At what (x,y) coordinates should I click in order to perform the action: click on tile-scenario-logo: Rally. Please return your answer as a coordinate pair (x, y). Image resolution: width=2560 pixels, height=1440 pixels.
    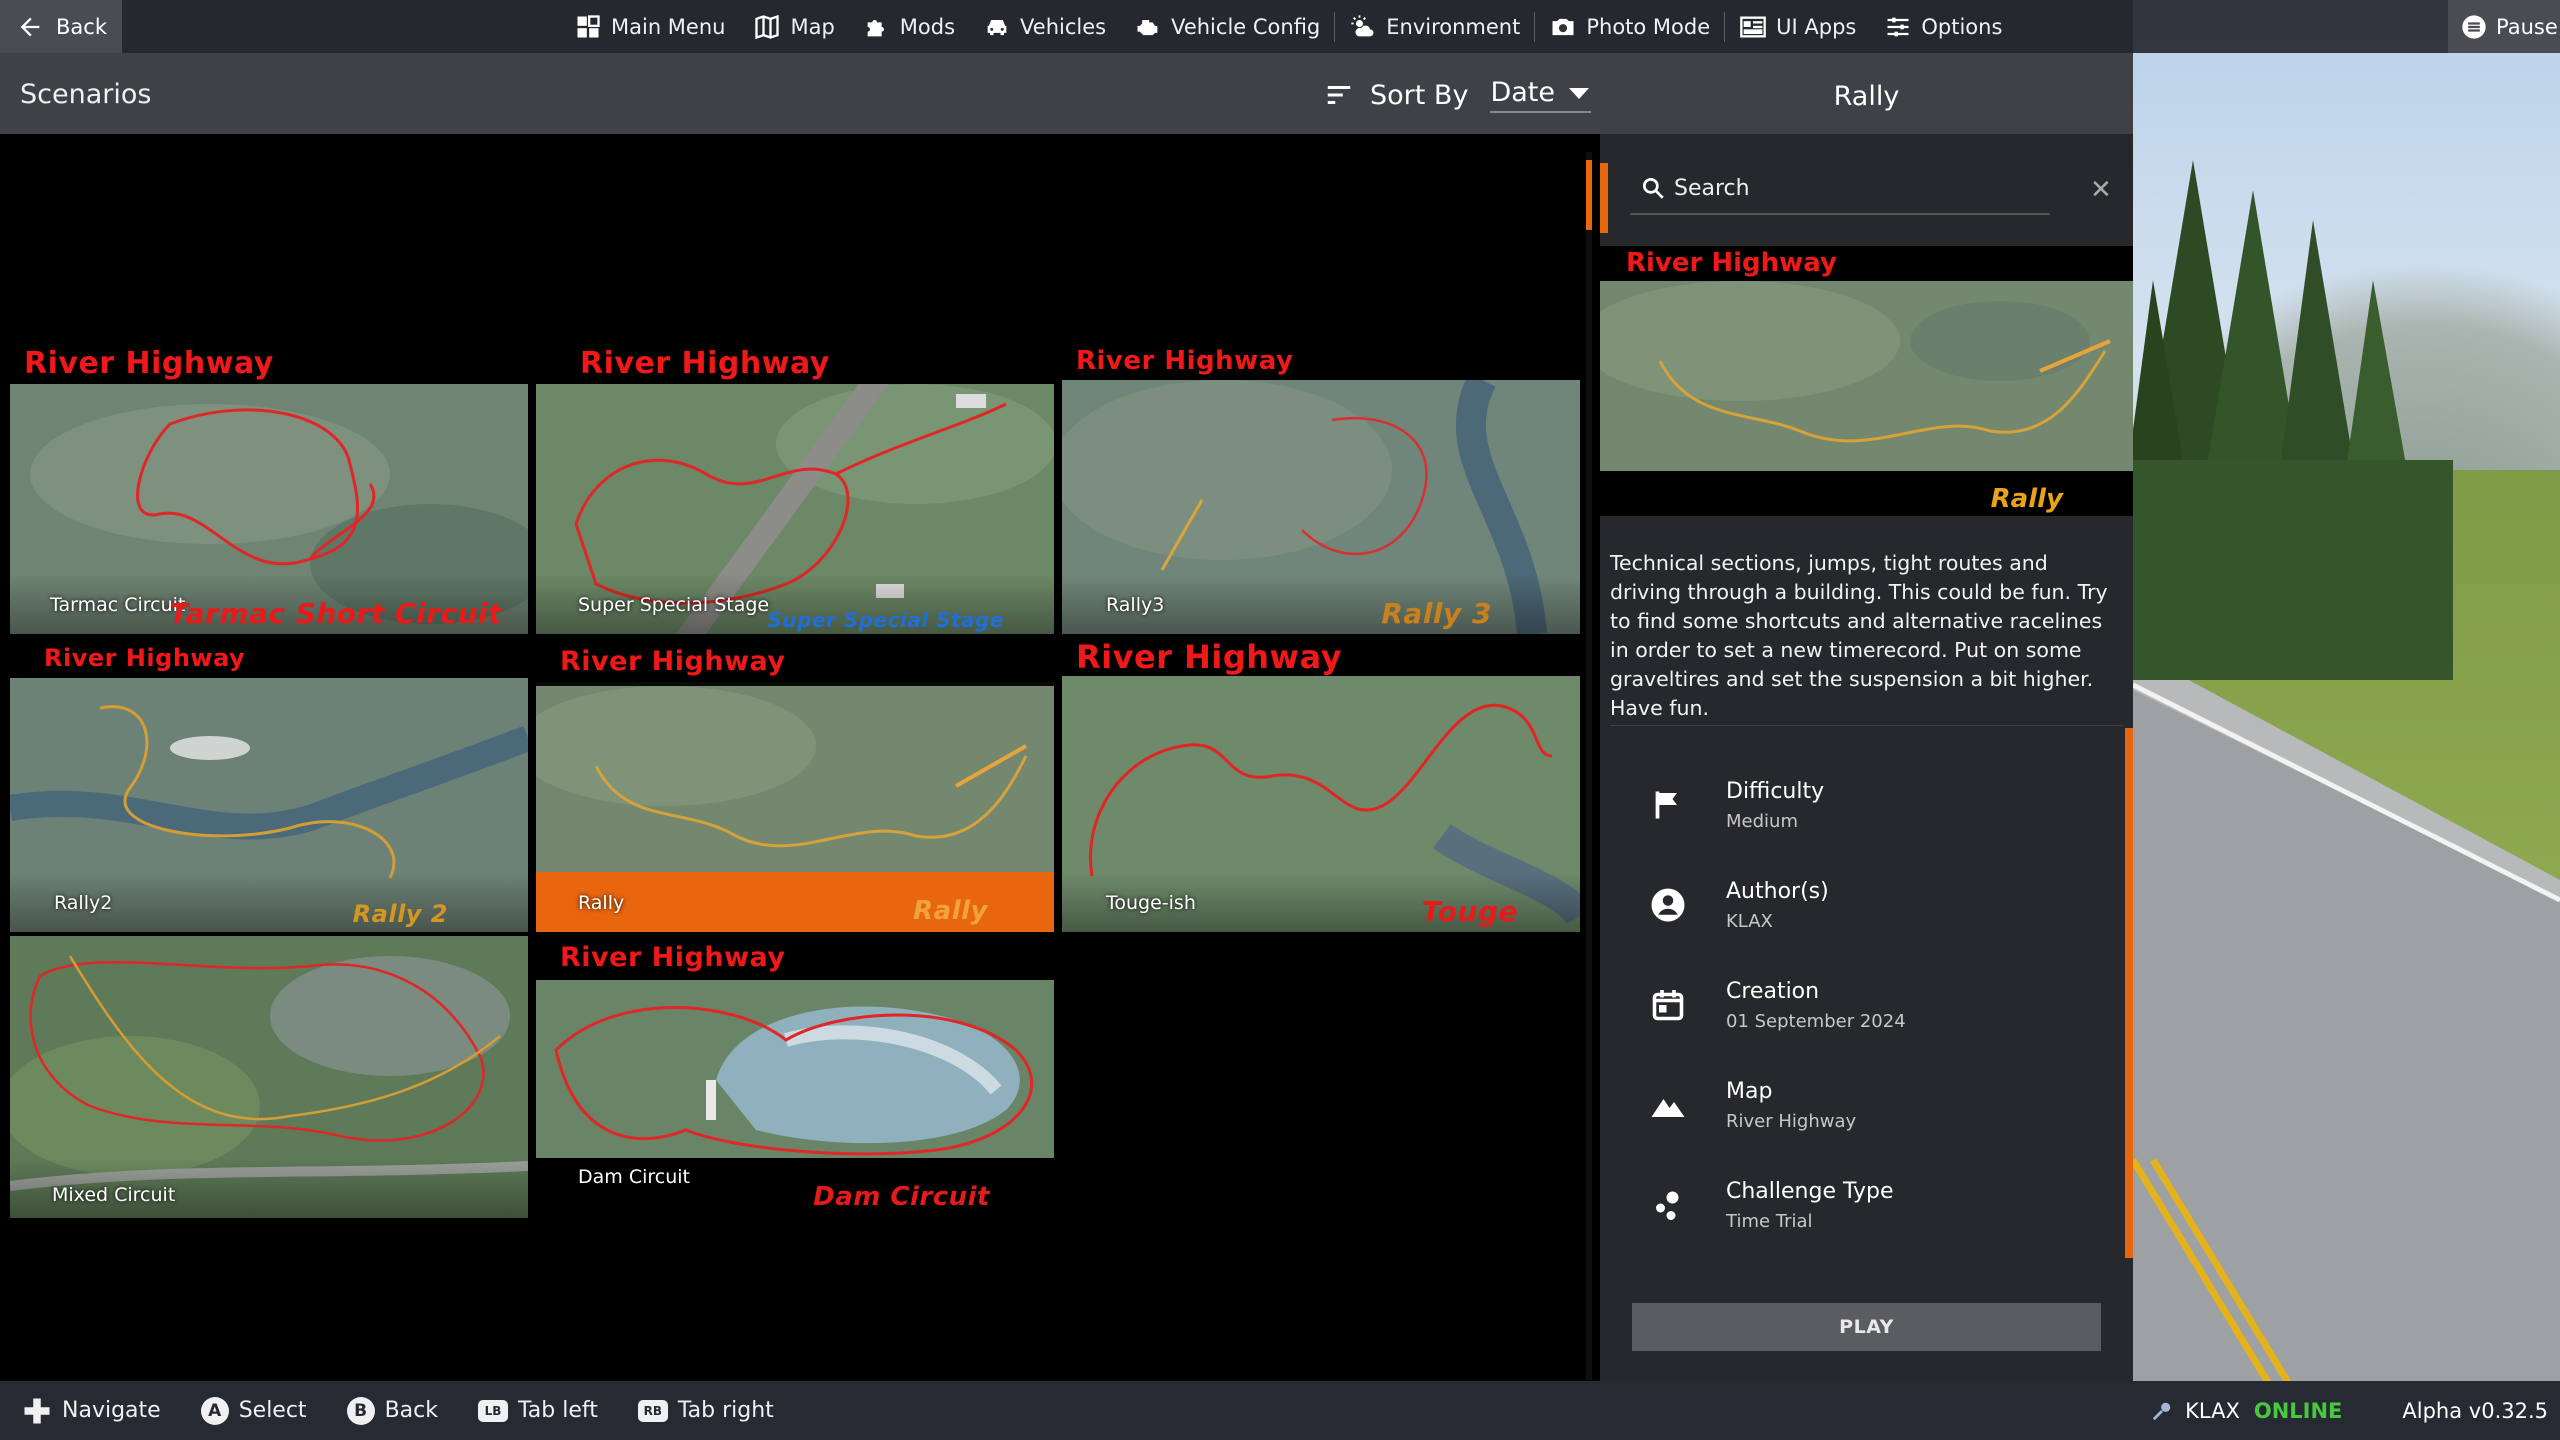
    Looking at the image, I should click on (950, 911).